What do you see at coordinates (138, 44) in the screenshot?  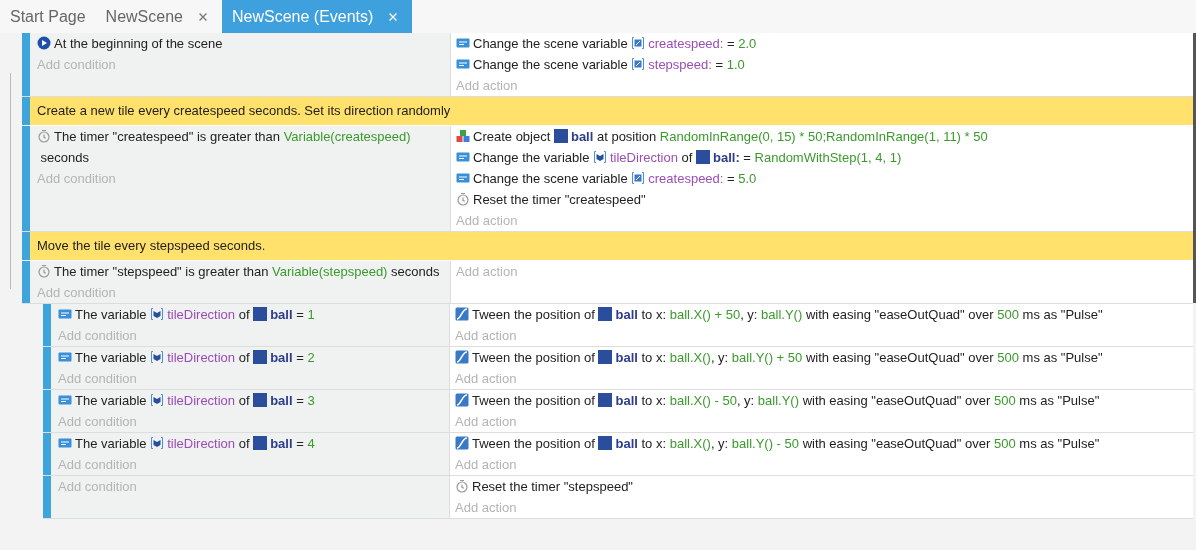 I see `condition-text: At the beginning of the scene` at bounding box center [138, 44].